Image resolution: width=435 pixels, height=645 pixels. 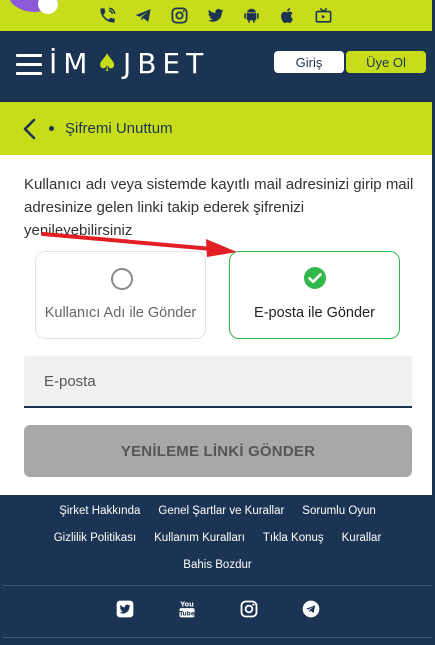 What do you see at coordinates (217, 66) in the screenshot?
I see `site-header: İM ♠ JBET Giriş Üye Ol` at bounding box center [217, 66].